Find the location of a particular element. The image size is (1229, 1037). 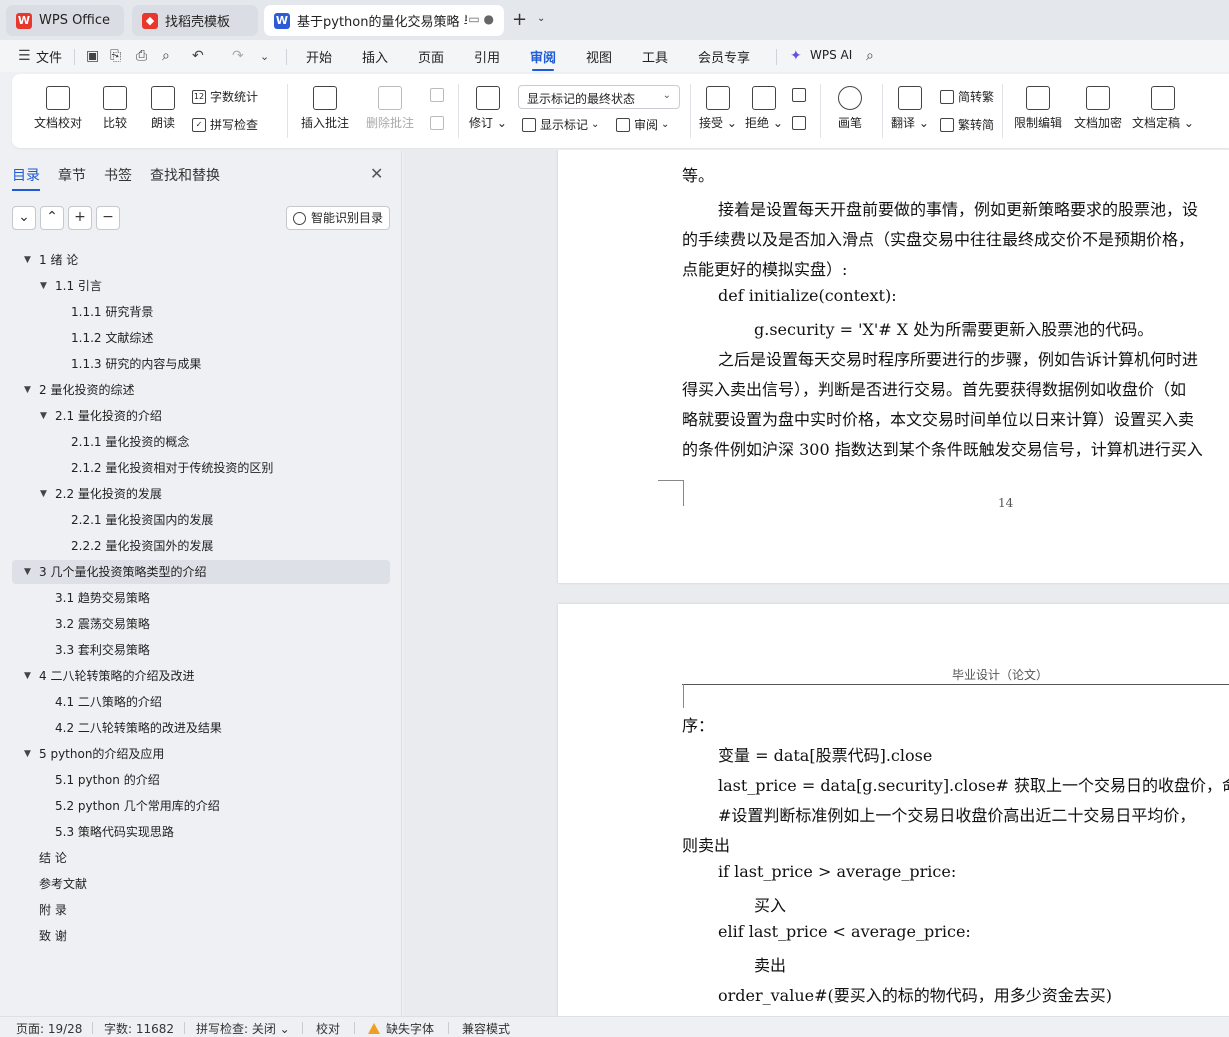

menu-references: 引用 is located at coordinates (487, 56).